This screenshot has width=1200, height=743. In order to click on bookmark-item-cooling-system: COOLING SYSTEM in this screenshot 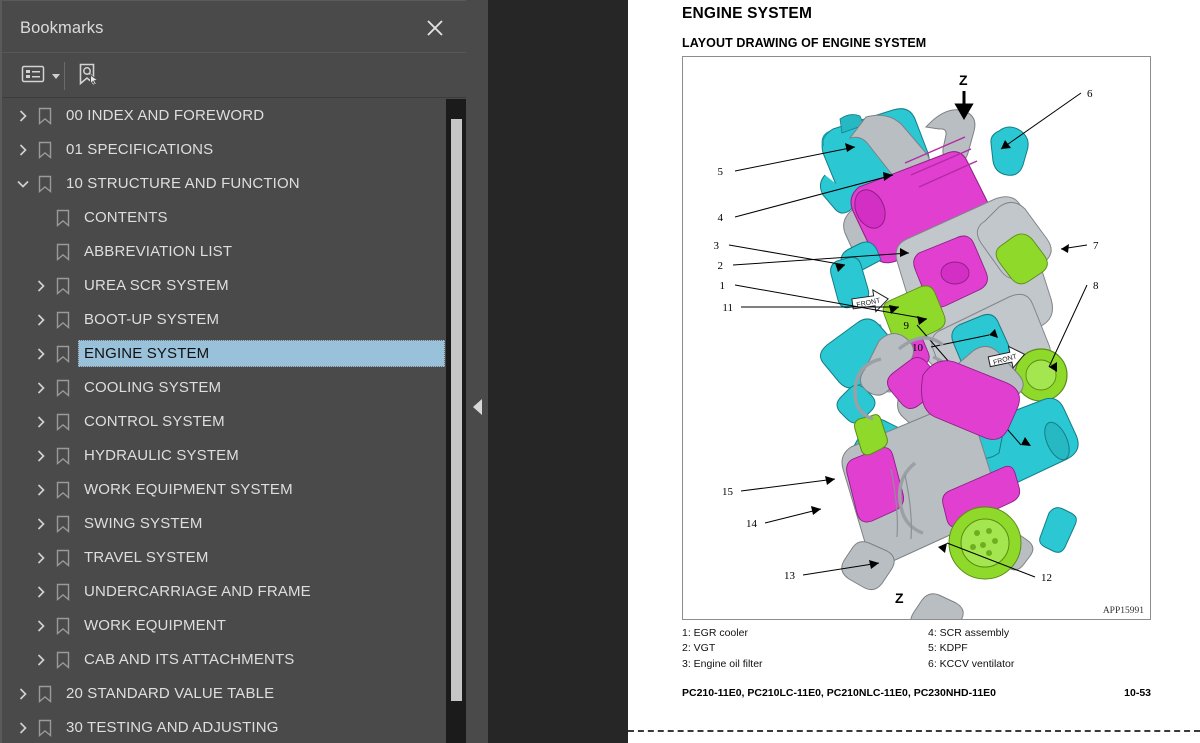, I will do `click(224, 388)`.